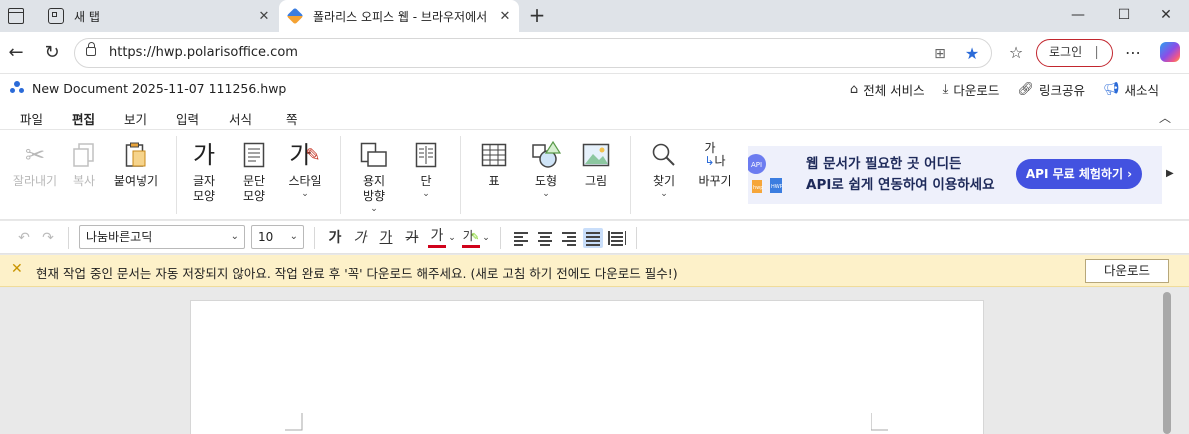 The image size is (1189, 434). Describe the element at coordinates (56, 16) in the screenshot. I see `new-tab-icon` at that location.